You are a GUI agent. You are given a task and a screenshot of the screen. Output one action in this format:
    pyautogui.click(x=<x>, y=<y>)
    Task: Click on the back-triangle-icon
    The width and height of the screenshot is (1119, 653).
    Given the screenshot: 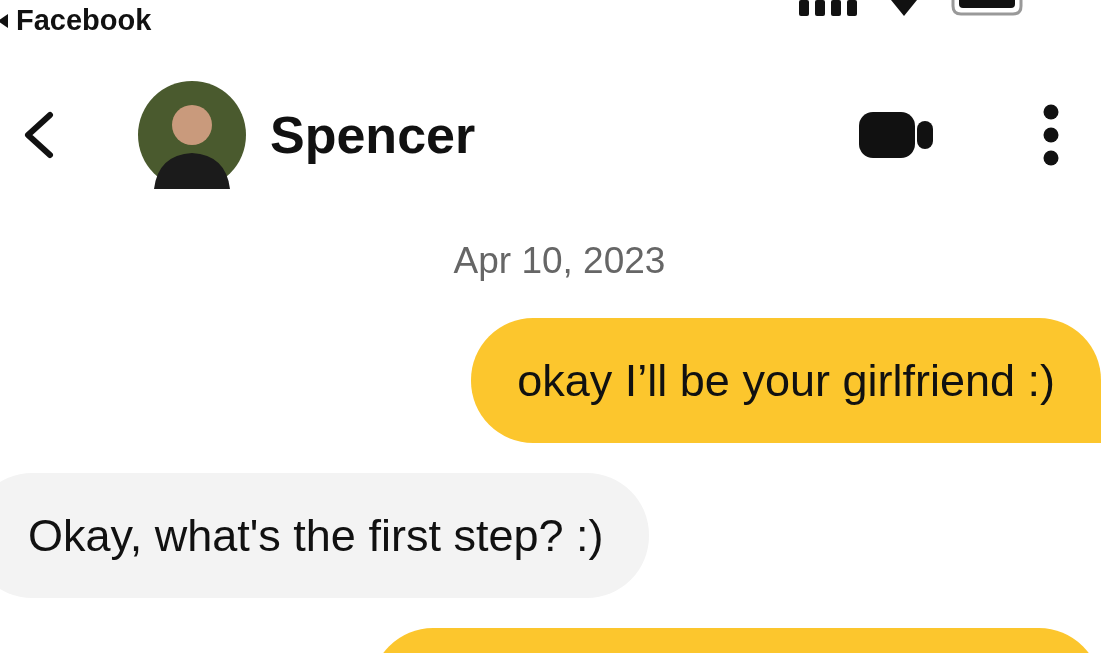 What is the action you would take?
    pyautogui.click(x=4, y=20)
    